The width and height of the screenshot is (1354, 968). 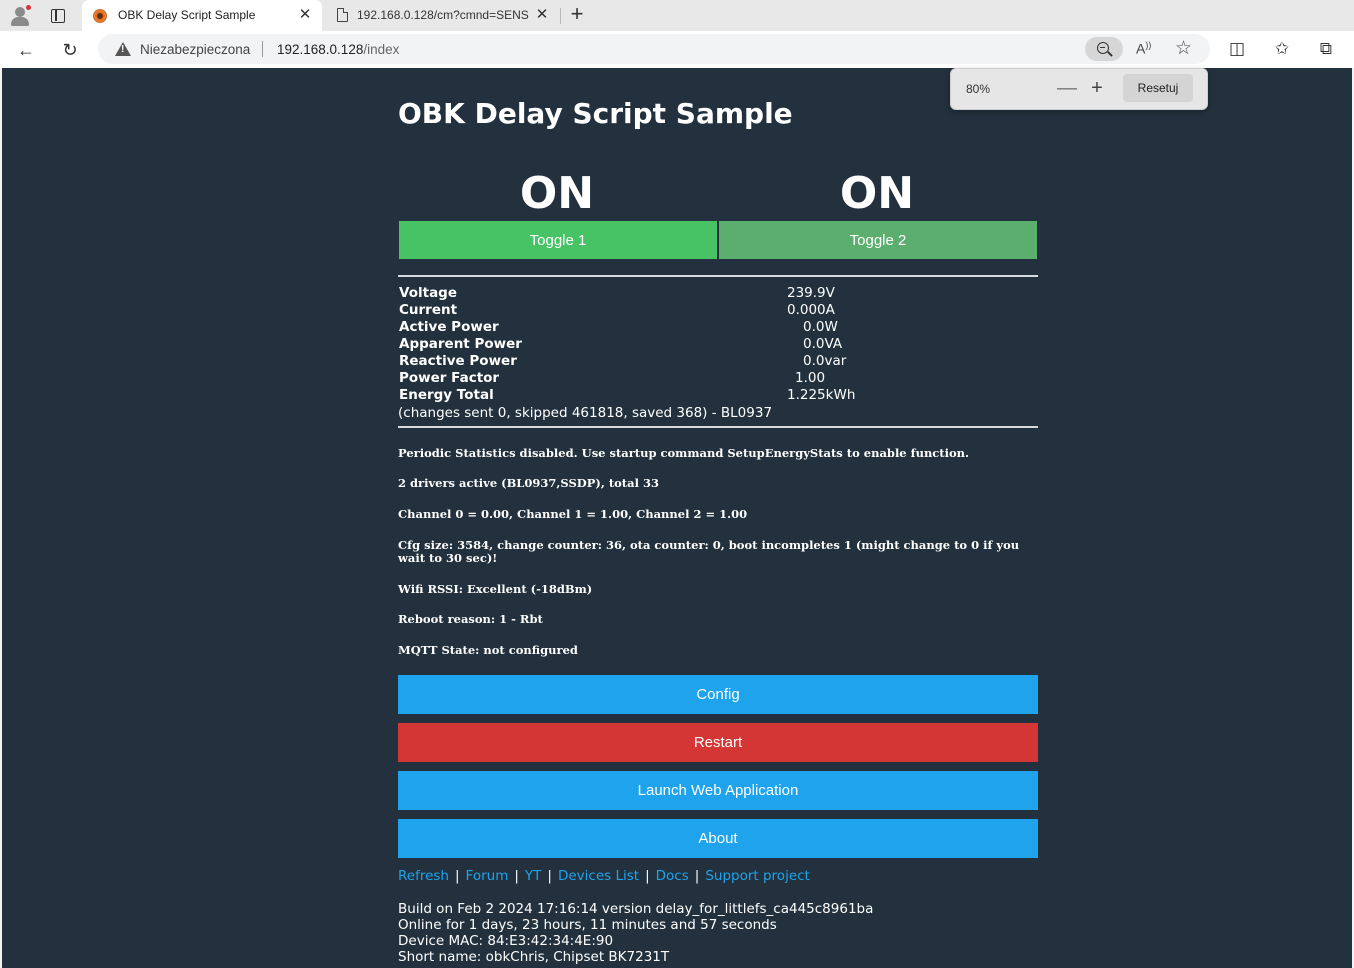 I want to click on docs-link: Docs, so click(x=672, y=876).